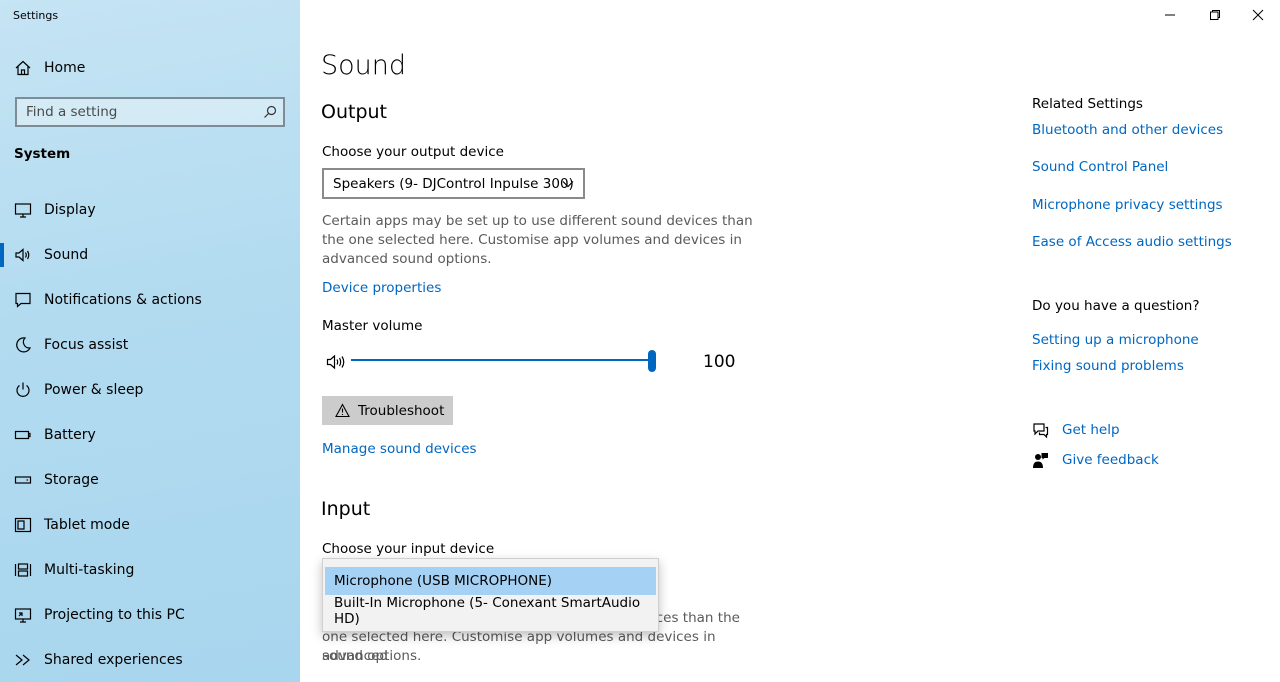 The image size is (1280, 682). What do you see at coordinates (696, 618) in the screenshot?
I see `input-description-line1: ices than the` at bounding box center [696, 618].